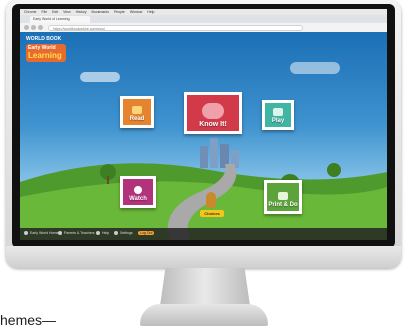  I want to click on print-do-card: Print & Do, so click(283, 197).